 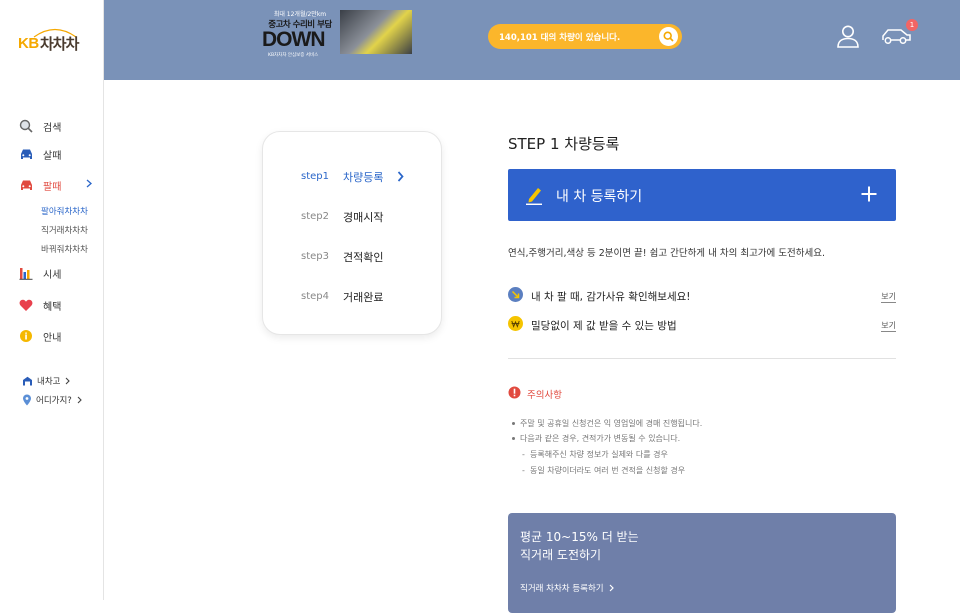 I want to click on sidebar-item-buy: 살때, so click(x=58, y=154).